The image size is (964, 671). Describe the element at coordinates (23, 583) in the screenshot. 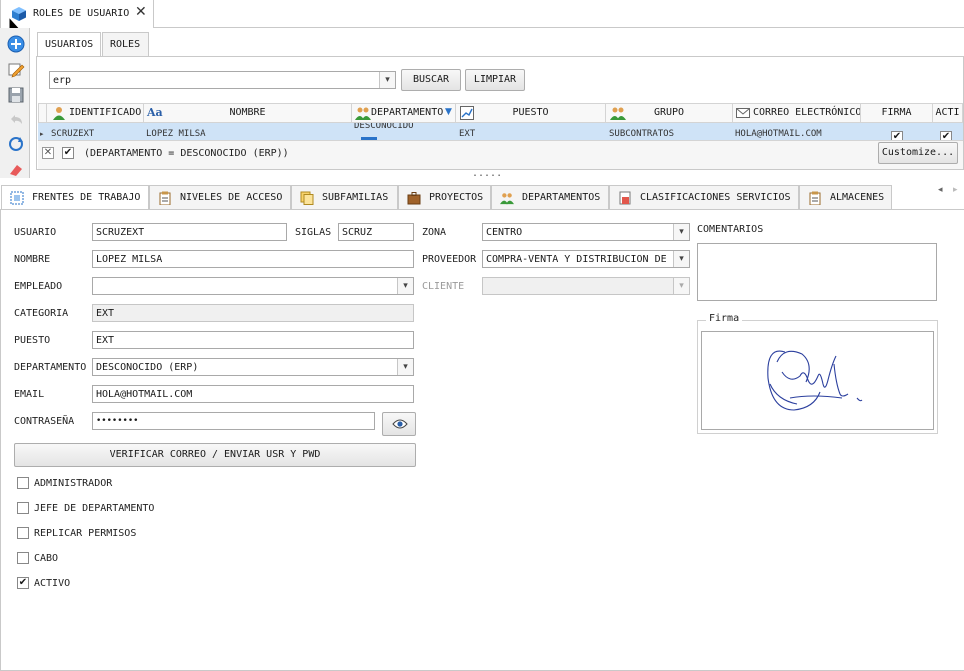

I see `activo-checkbox: ✔` at that location.